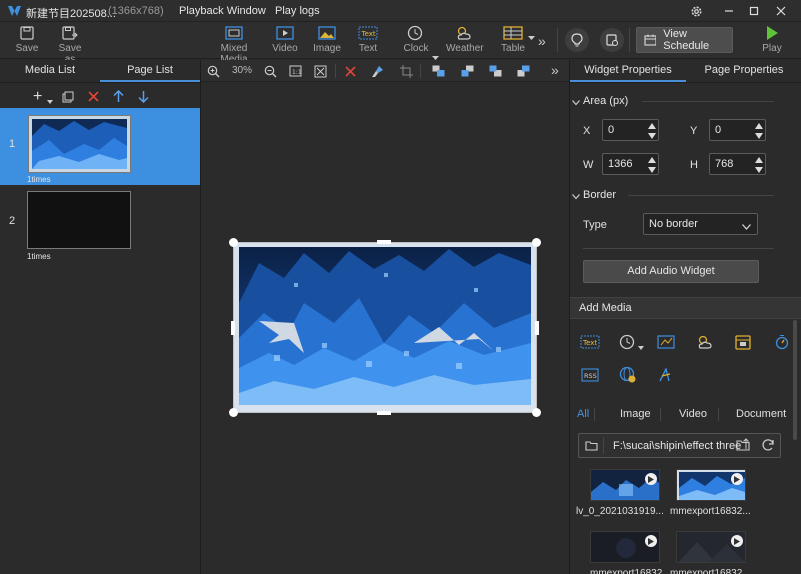  Describe the element at coordinates (612, 40) in the screenshot. I see `device-icon` at that location.